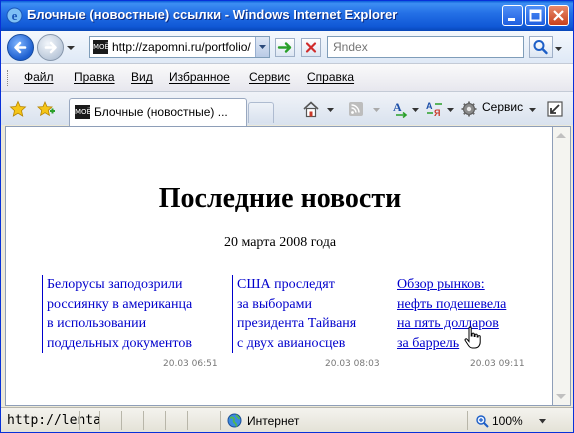  I want to click on svg-text: Я, so click(437, 113).